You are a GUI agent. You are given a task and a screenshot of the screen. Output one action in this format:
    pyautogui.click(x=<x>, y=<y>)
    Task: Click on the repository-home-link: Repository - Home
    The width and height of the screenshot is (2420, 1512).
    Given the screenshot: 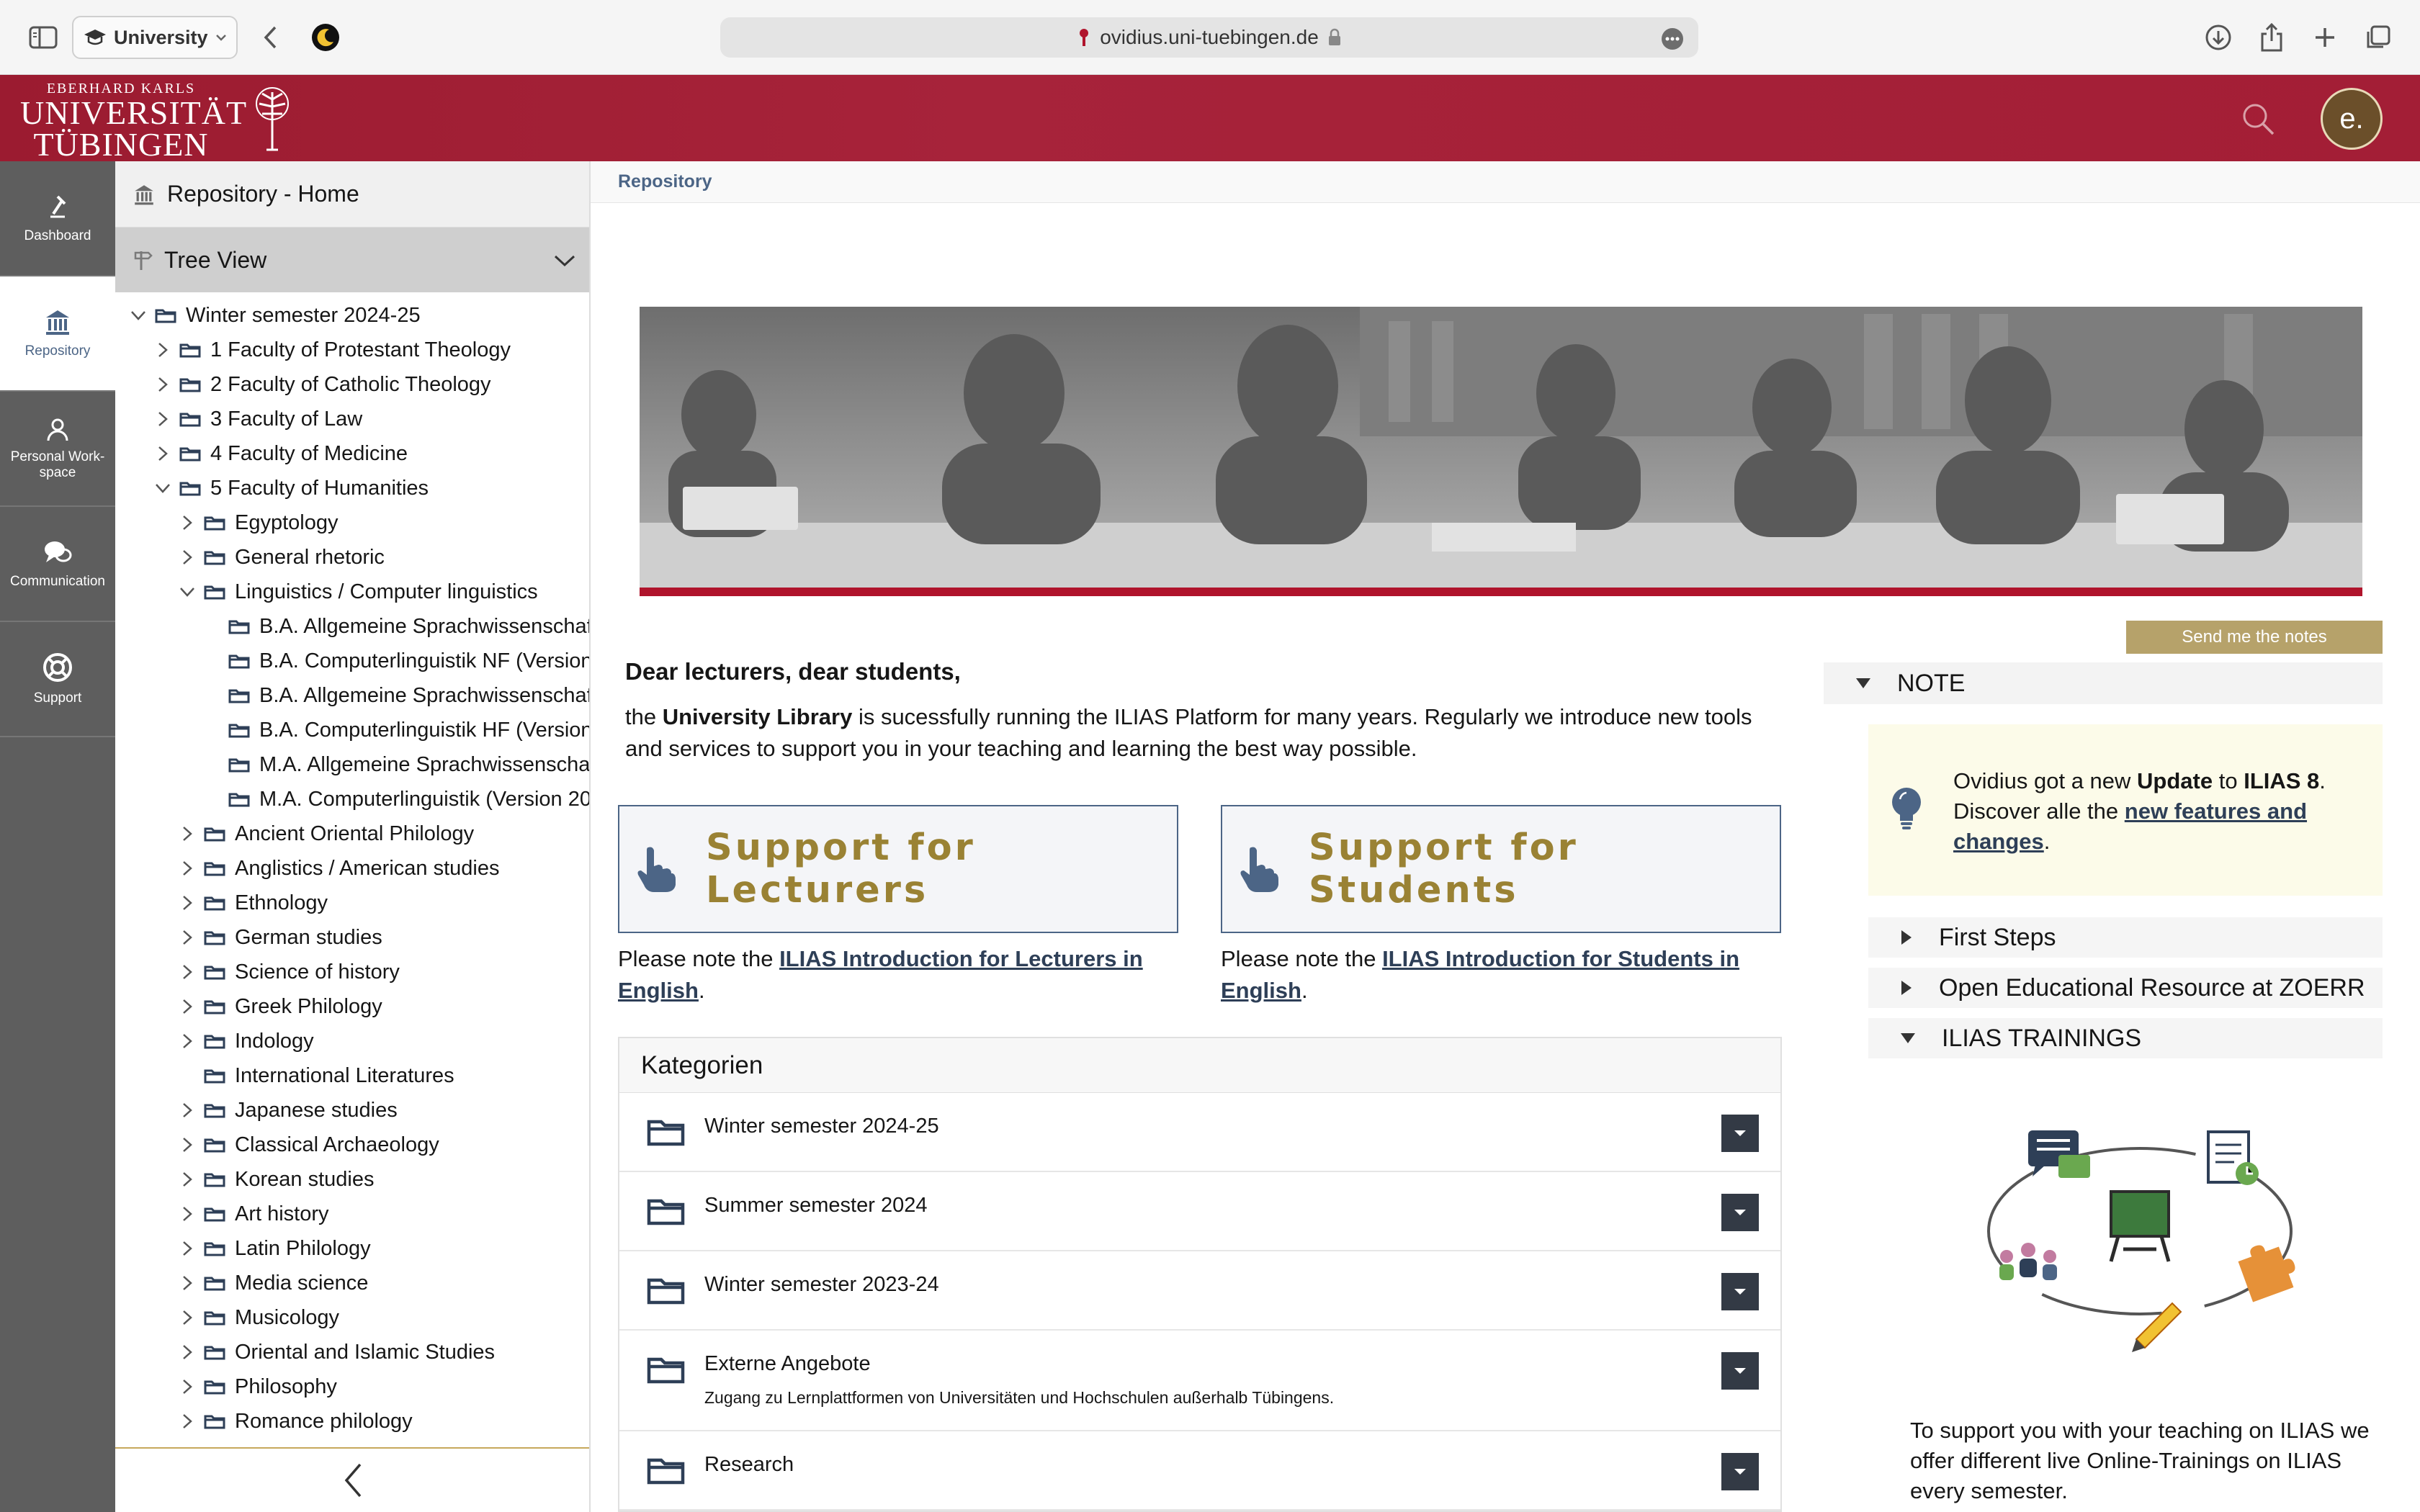 What is the action you would take?
    pyautogui.click(x=352, y=194)
    